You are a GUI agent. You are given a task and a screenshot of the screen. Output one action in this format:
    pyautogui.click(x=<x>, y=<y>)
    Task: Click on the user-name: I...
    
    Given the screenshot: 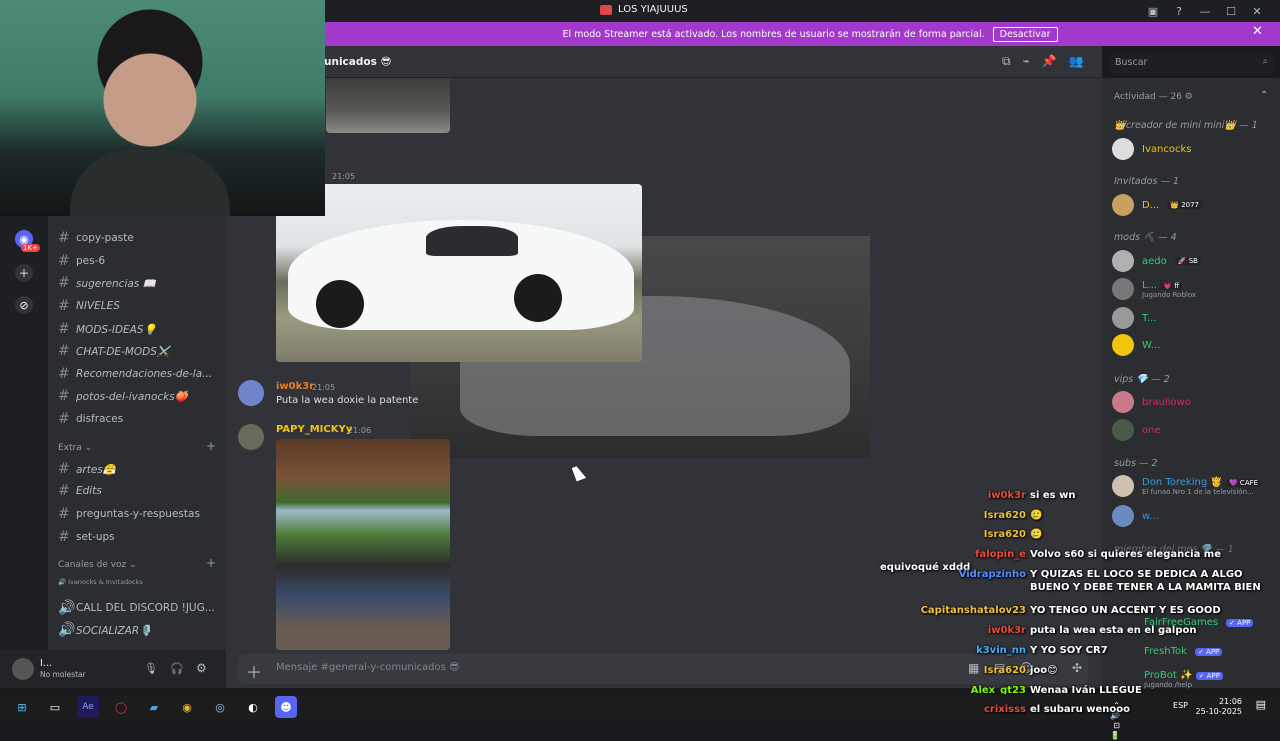 What is the action you would take?
    pyautogui.click(x=46, y=663)
    